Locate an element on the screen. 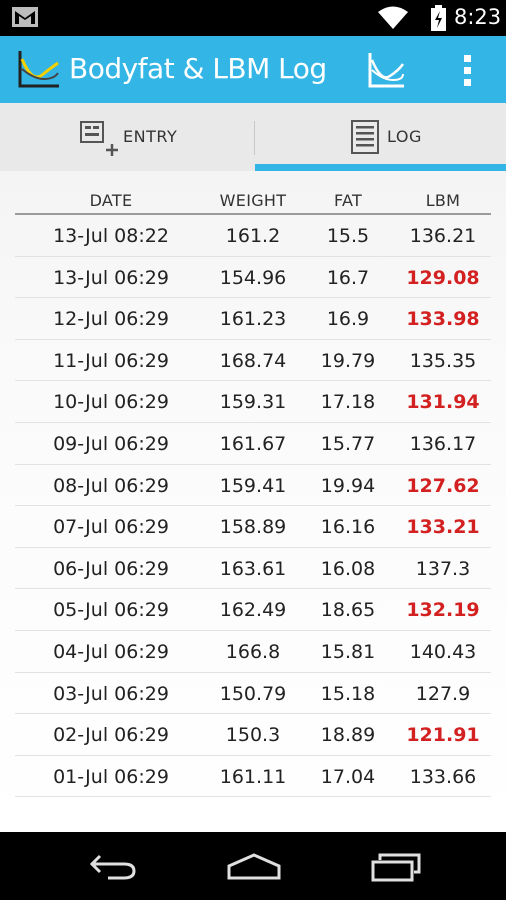  tab-log-label: LOG is located at coordinates (404, 136).